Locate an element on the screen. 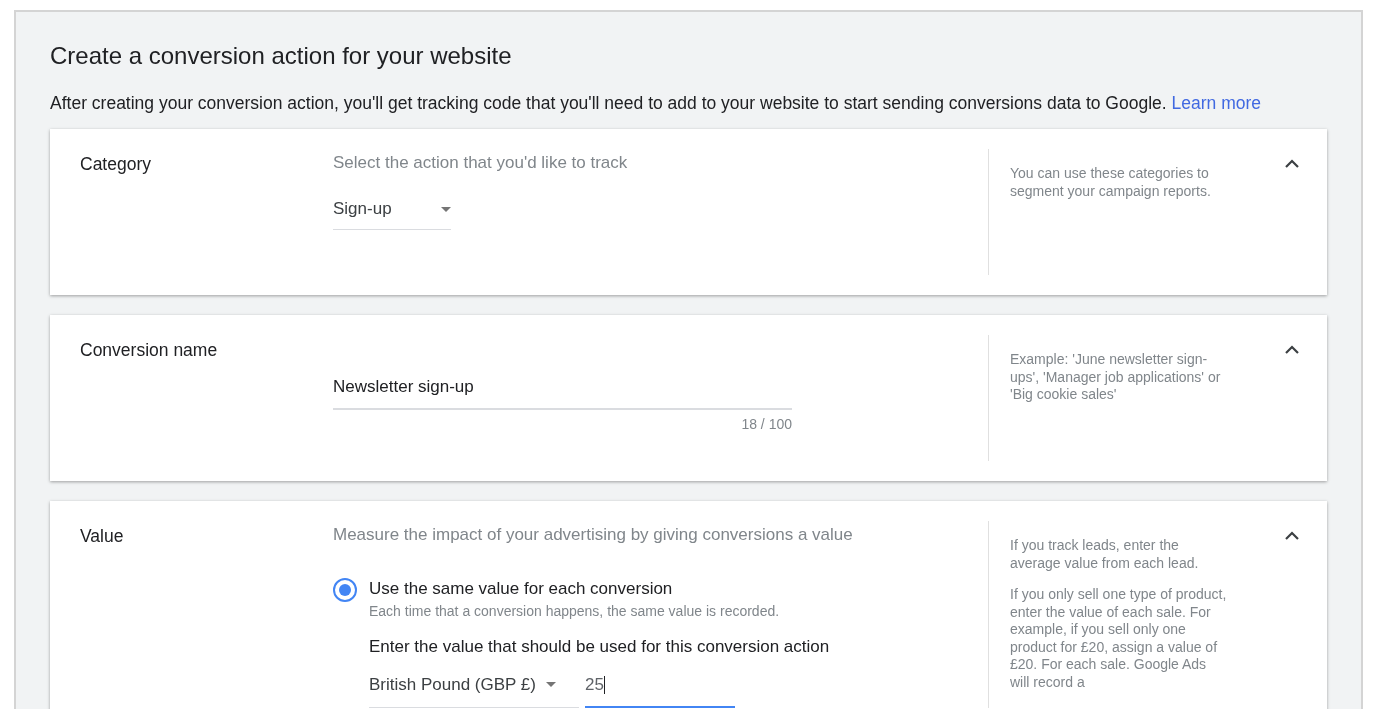 Image resolution: width=1374 pixels, height=709 pixels. radio-hint: Each time that a conversion happens, the same value is recorded. is located at coordinates (575, 611).